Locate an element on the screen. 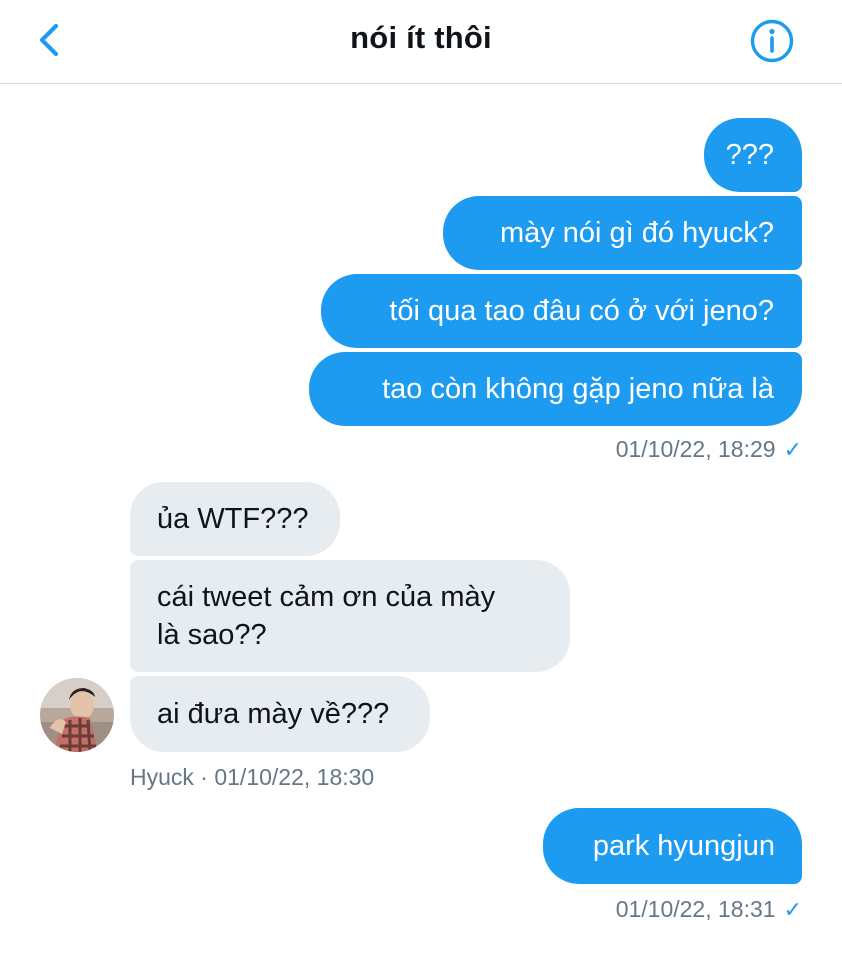  outgoing-message: park hyungjun is located at coordinates (672, 846).